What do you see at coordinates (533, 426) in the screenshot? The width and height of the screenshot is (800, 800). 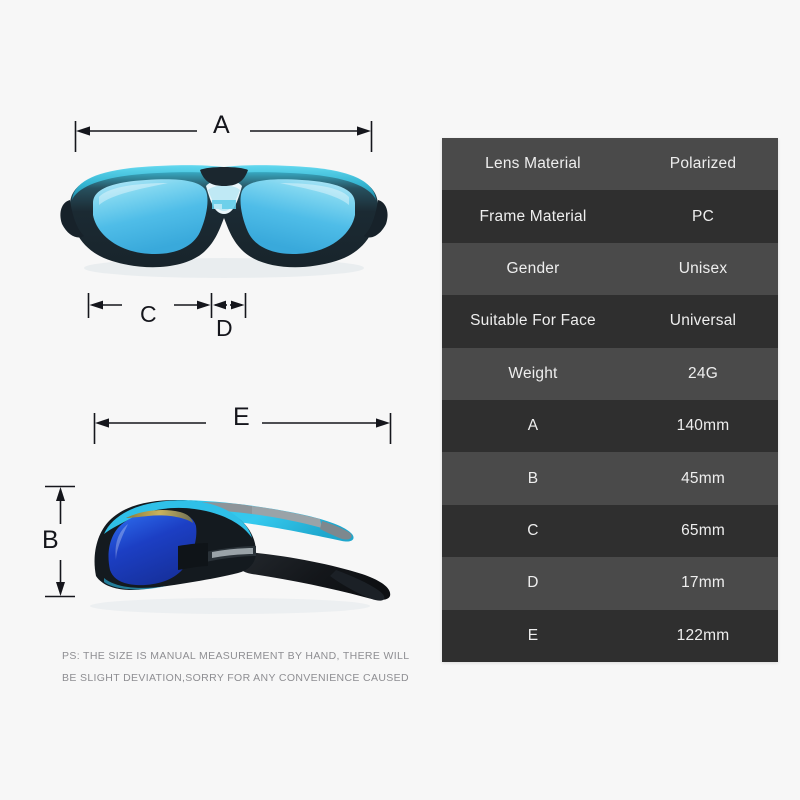 I see `spec-key: A` at bounding box center [533, 426].